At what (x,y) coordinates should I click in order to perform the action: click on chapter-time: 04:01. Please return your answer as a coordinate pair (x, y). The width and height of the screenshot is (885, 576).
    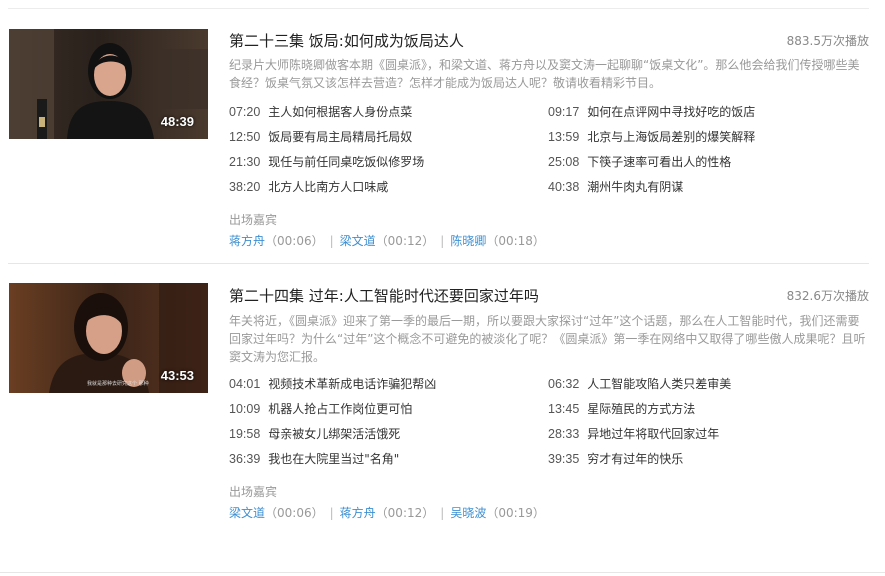
    Looking at the image, I should click on (245, 384).